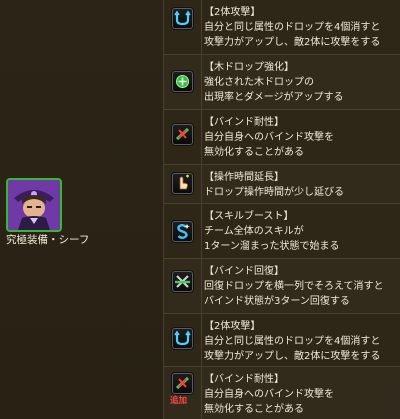 This screenshot has height=419, width=400. I want to click on awakening-description: 強化された木ドロップの 出現率とダメージがアップする, so click(274, 90).